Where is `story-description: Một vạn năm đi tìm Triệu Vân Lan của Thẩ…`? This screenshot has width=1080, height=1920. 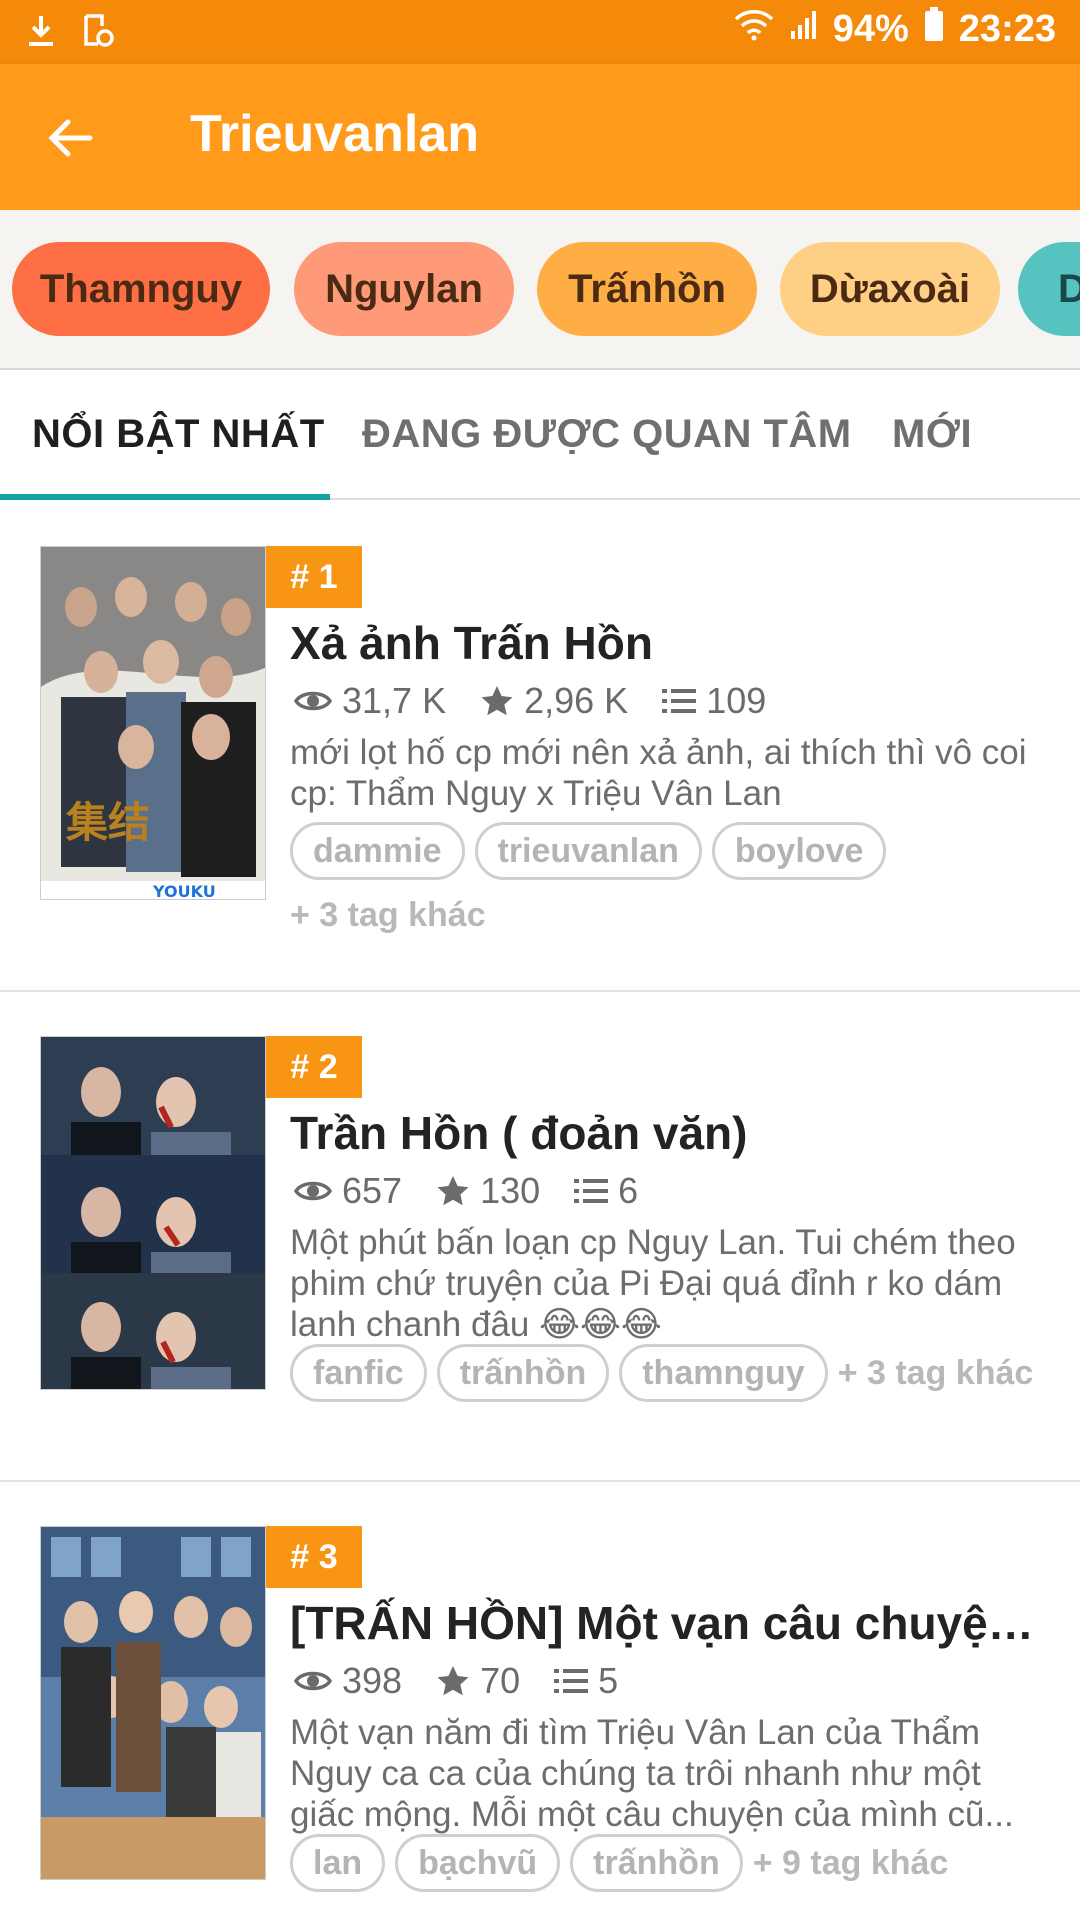
story-description: Một vạn năm đi tìm Triệu Vân Lan của Thẩ… is located at coordinates (652, 1773).